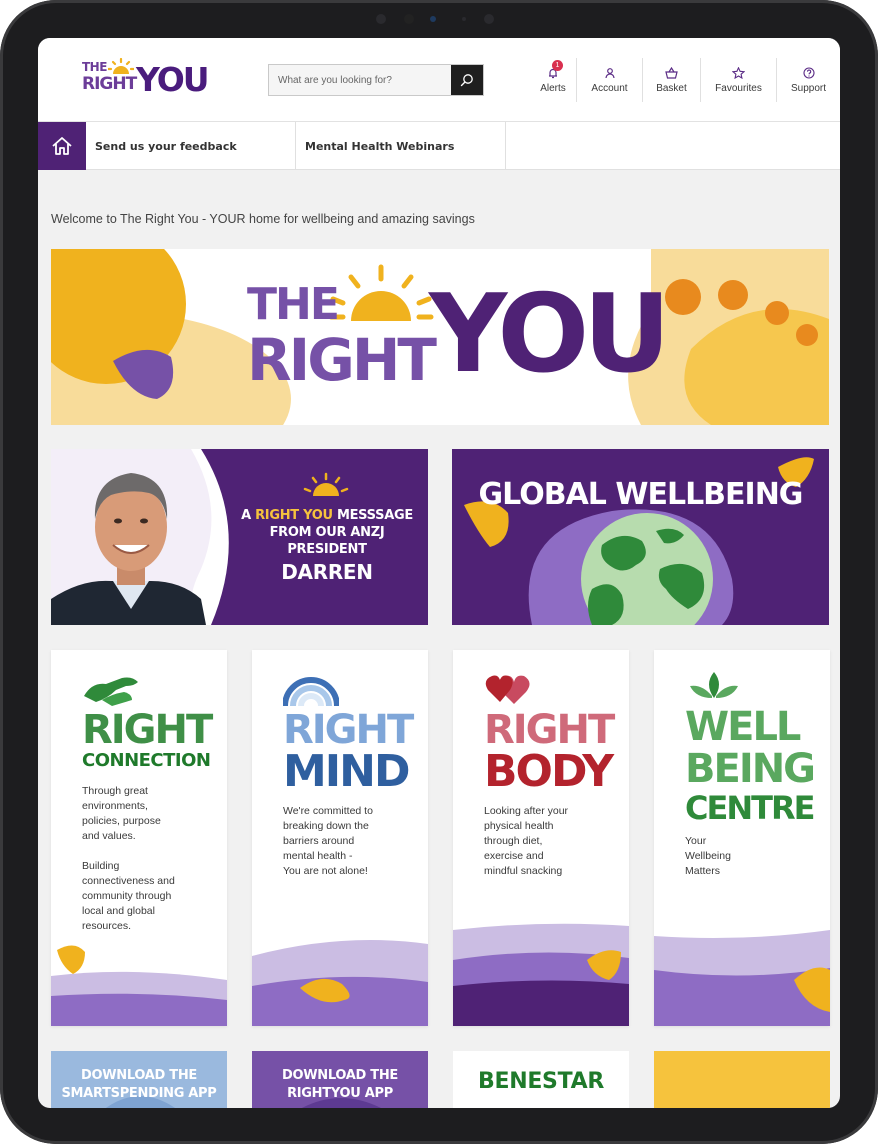  Describe the element at coordinates (609, 80) in the screenshot. I see `nav-account: Account` at that location.